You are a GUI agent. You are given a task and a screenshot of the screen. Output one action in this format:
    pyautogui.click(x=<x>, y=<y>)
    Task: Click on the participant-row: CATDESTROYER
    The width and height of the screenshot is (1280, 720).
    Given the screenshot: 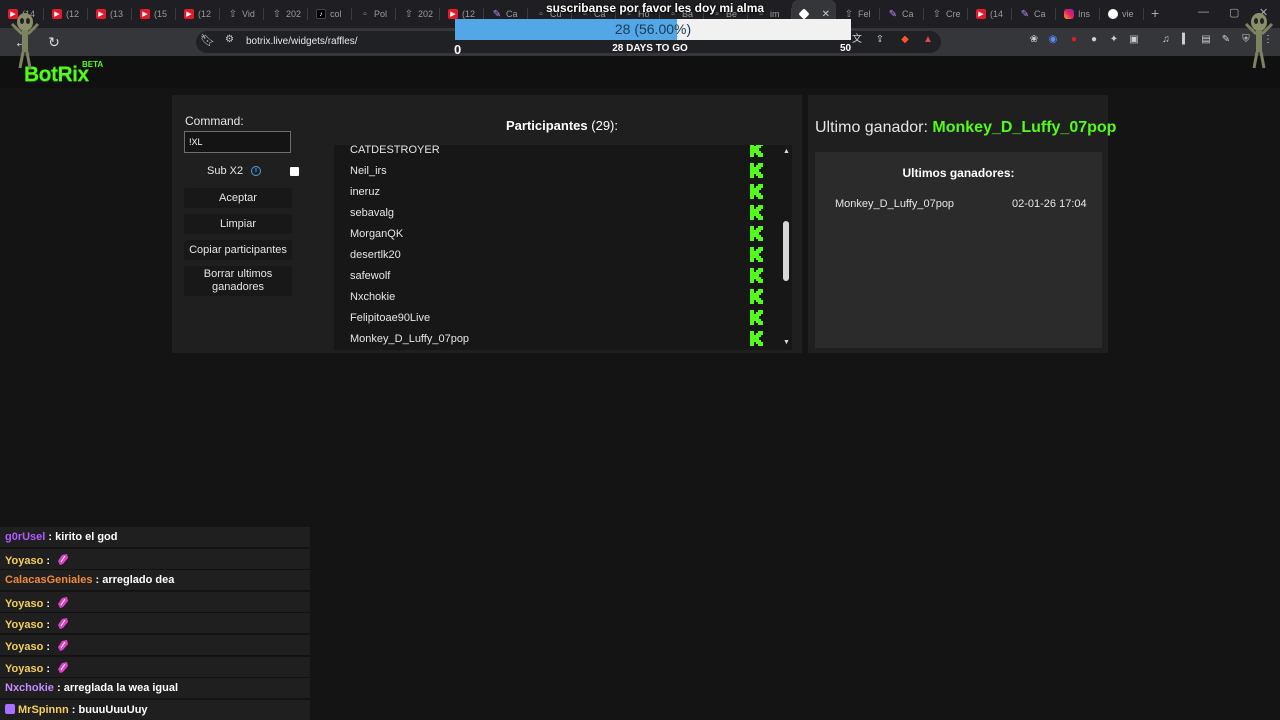 What is the action you would take?
    pyautogui.click(x=554, y=153)
    